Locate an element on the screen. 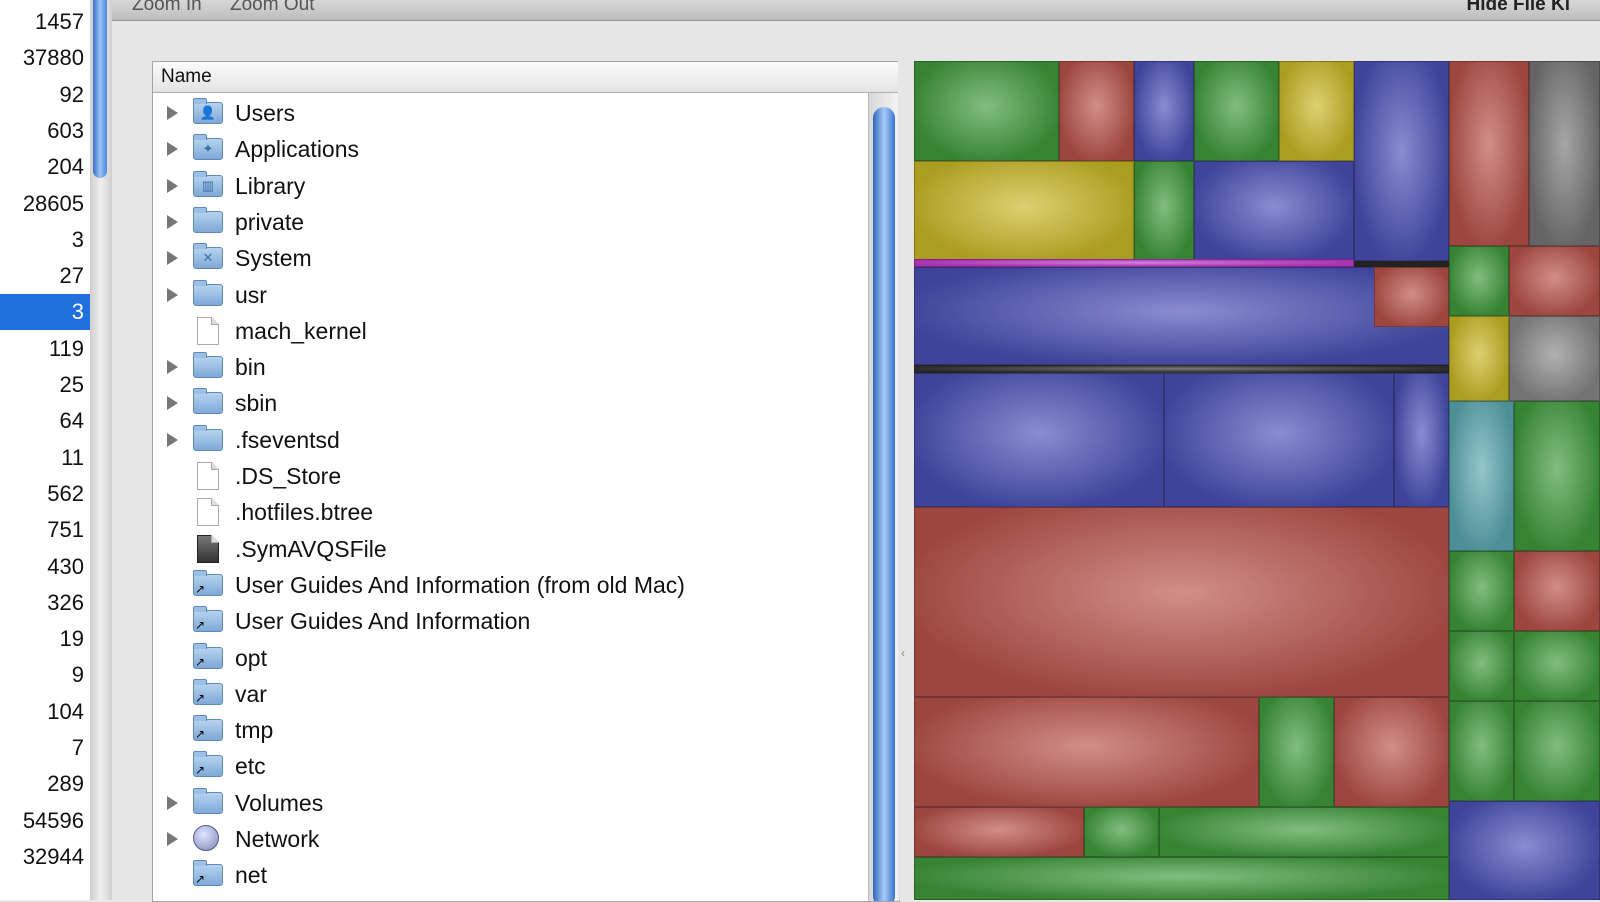  file-count-cell: 25 is located at coordinates (42, 385).